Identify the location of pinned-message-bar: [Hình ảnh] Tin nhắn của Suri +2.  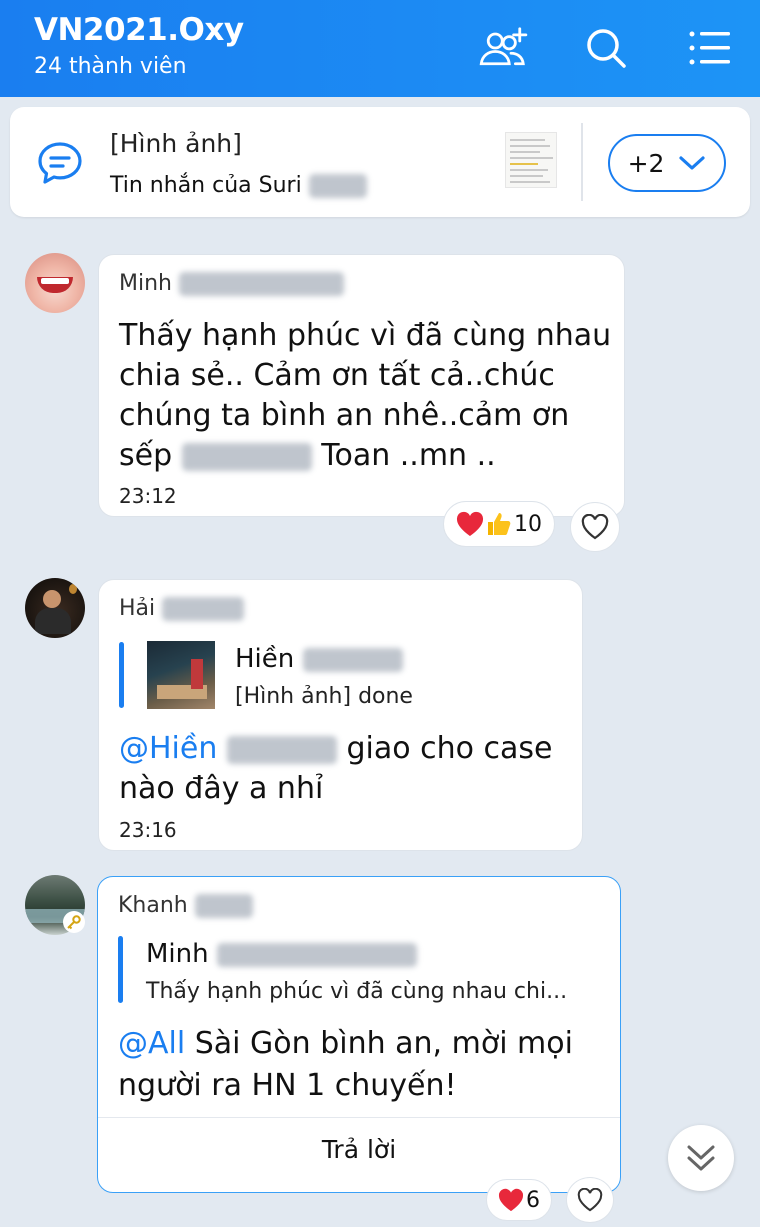
(380, 162).